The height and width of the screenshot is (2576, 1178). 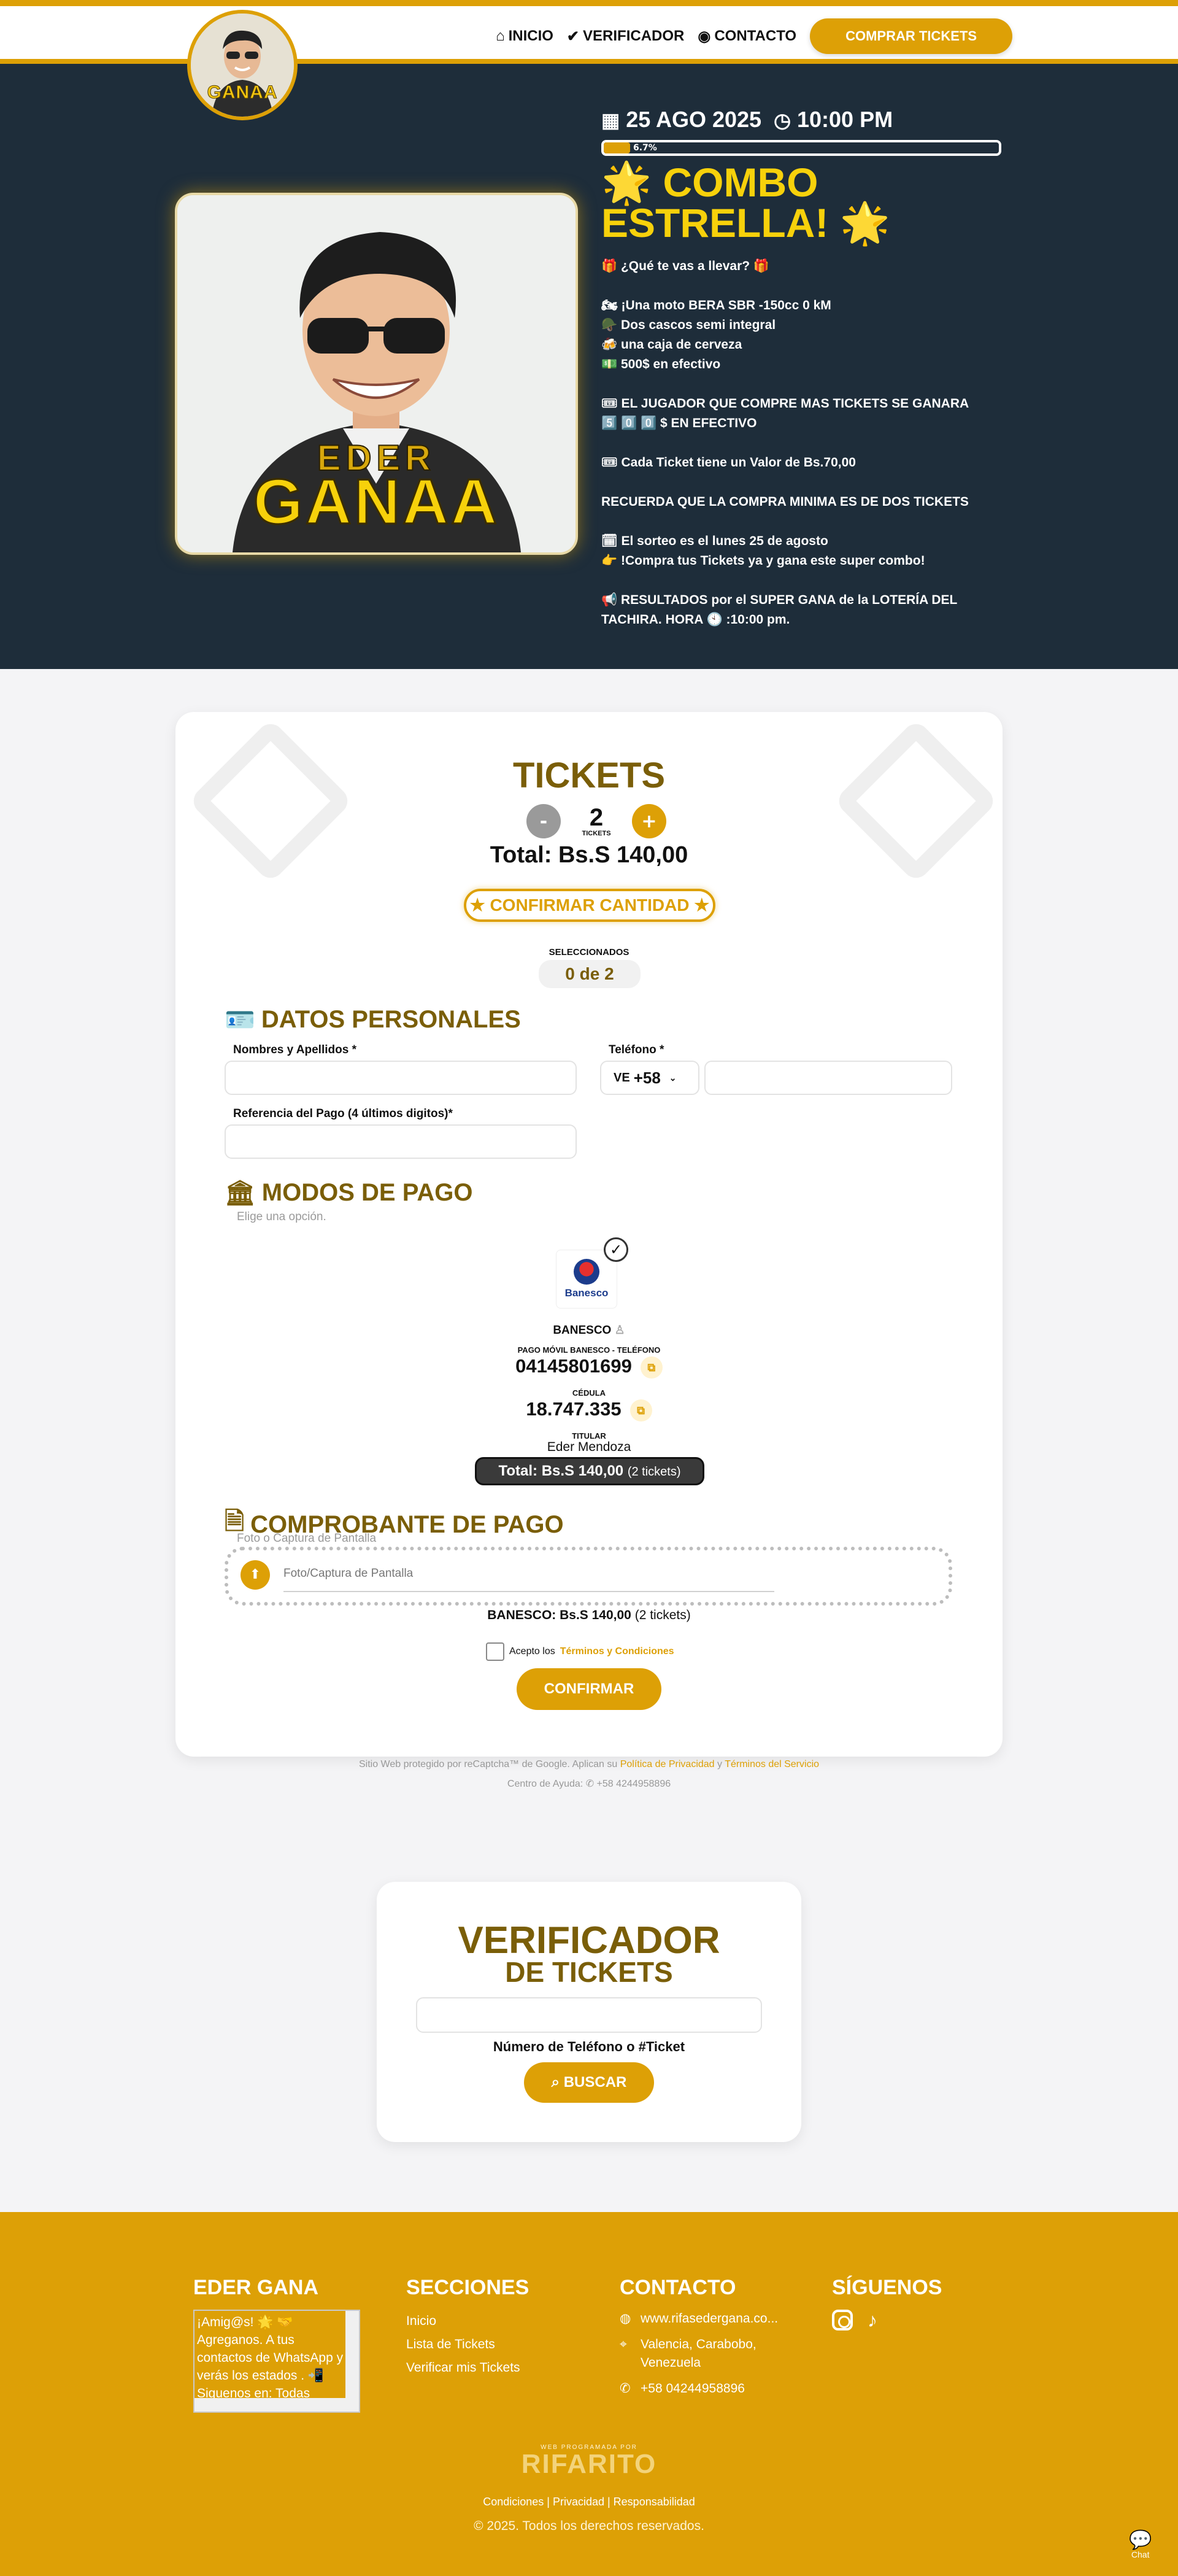 I want to click on whatsapp-icon: ✆, so click(x=625, y=2388).